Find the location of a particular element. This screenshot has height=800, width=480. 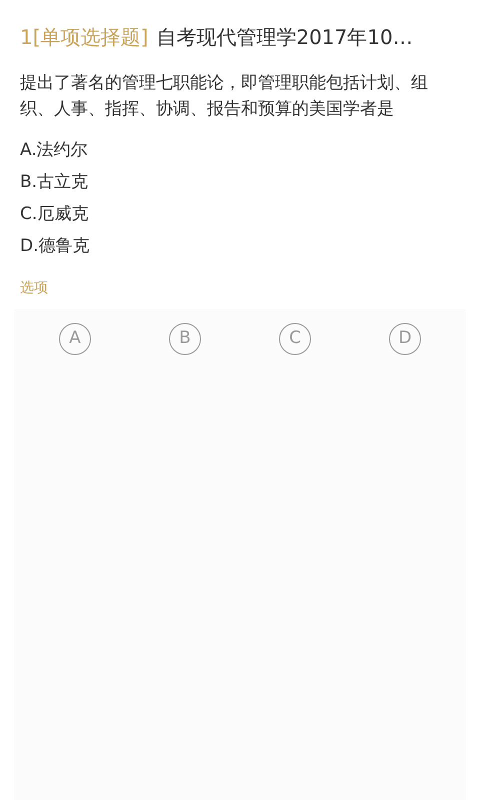

answer-option: B.古立克 is located at coordinates (240, 182).